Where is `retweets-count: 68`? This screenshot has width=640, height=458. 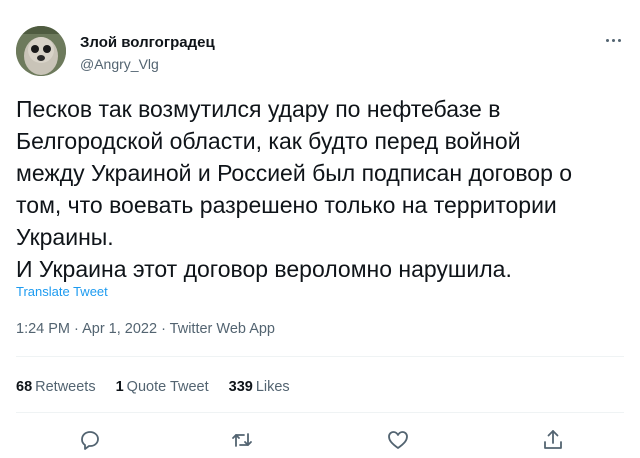 retweets-count: 68 is located at coordinates (24, 387).